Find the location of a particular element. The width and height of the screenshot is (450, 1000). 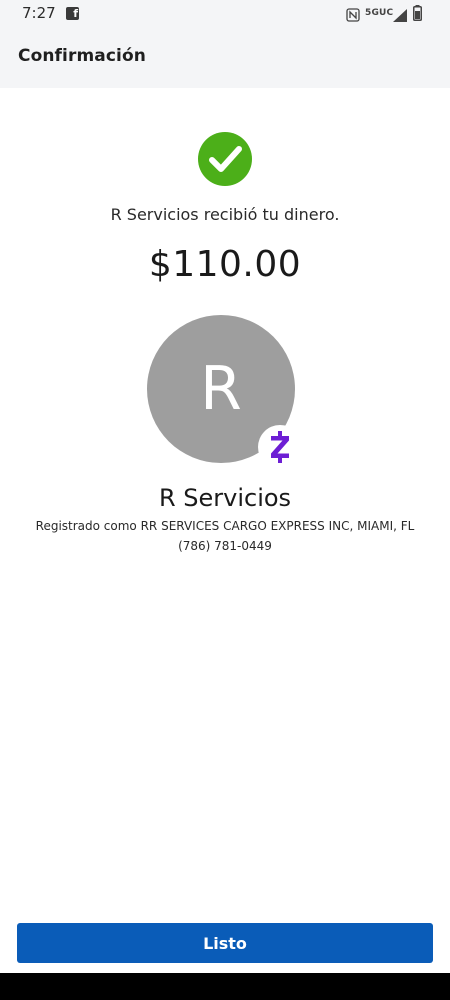

page-title: Confirmación is located at coordinates (82, 56).